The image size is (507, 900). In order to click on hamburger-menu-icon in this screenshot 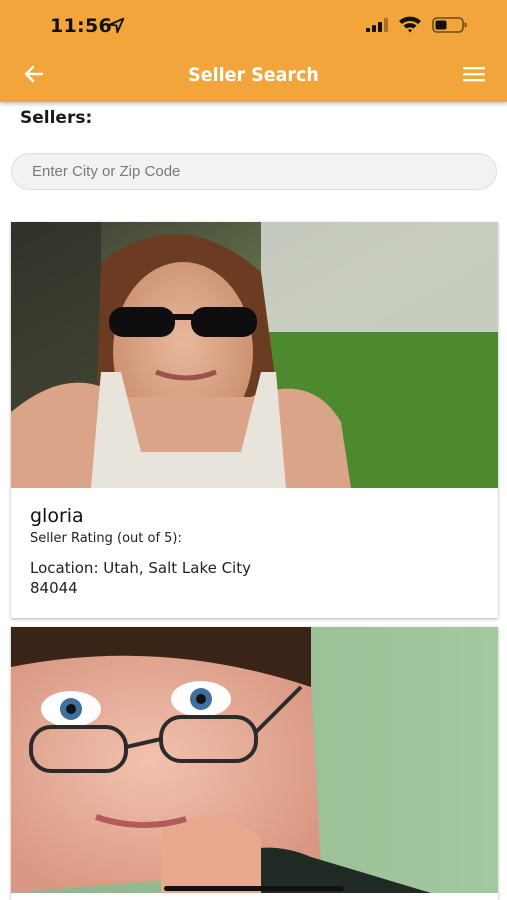, I will do `click(474, 74)`.